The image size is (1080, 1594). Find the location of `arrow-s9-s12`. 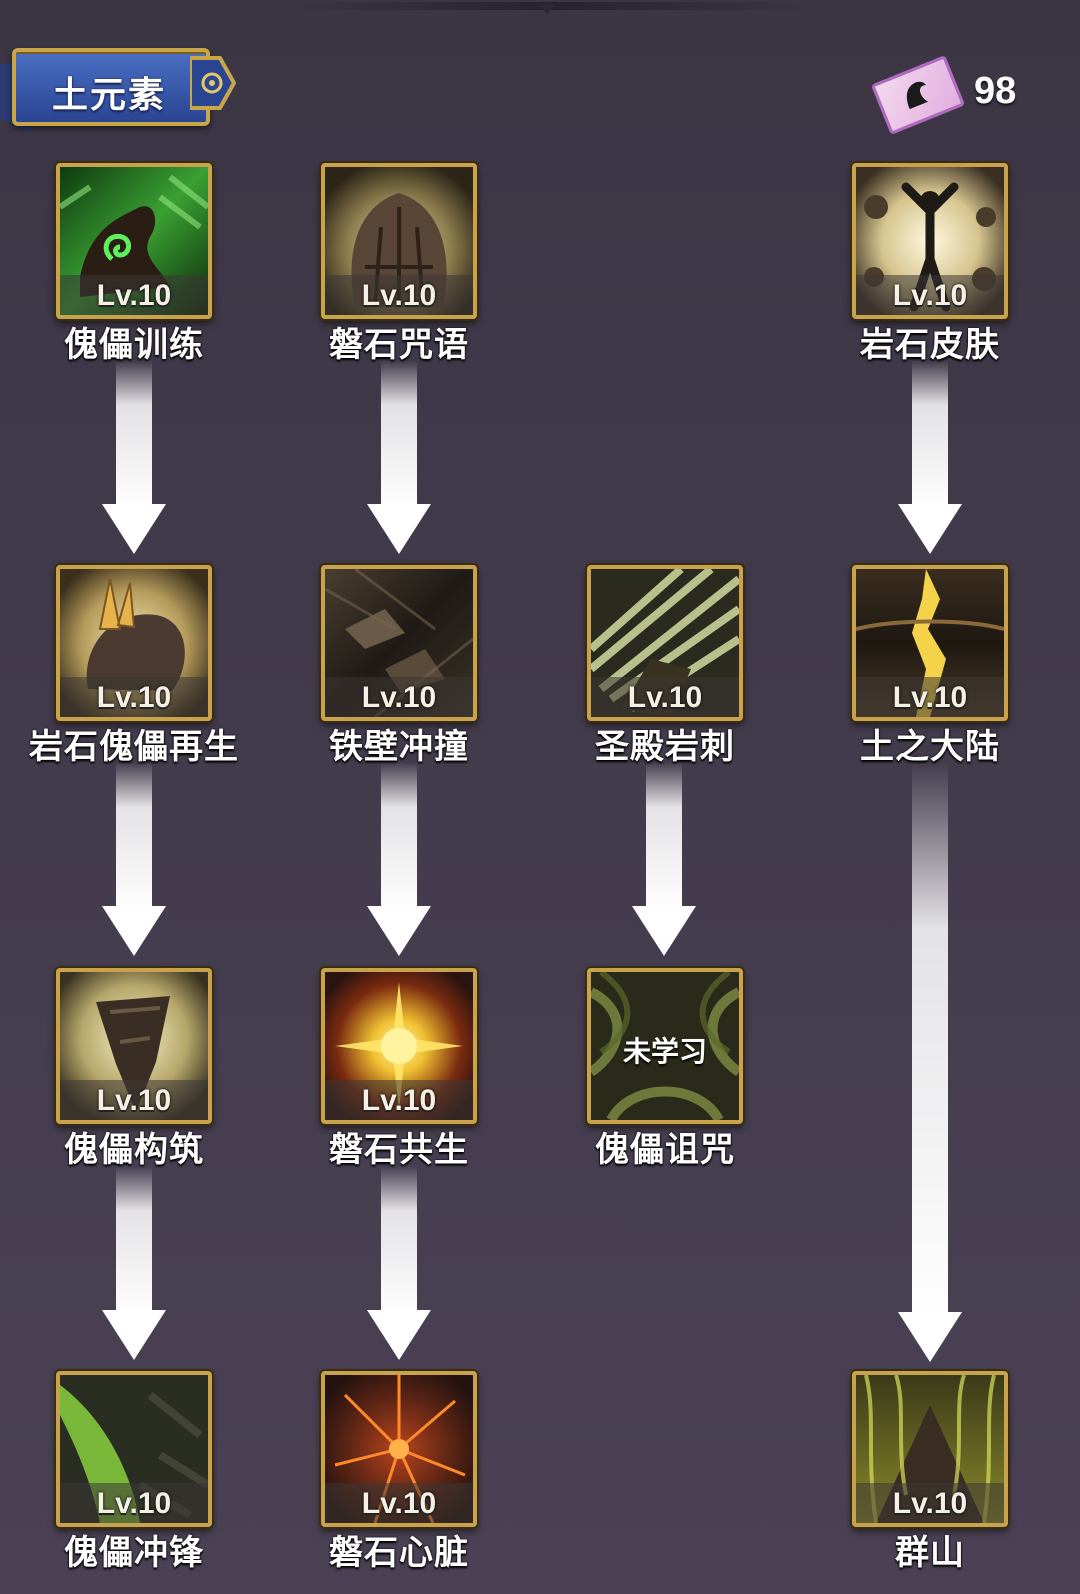

arrow-s9-s12 is located at coordinates (399, 1263).